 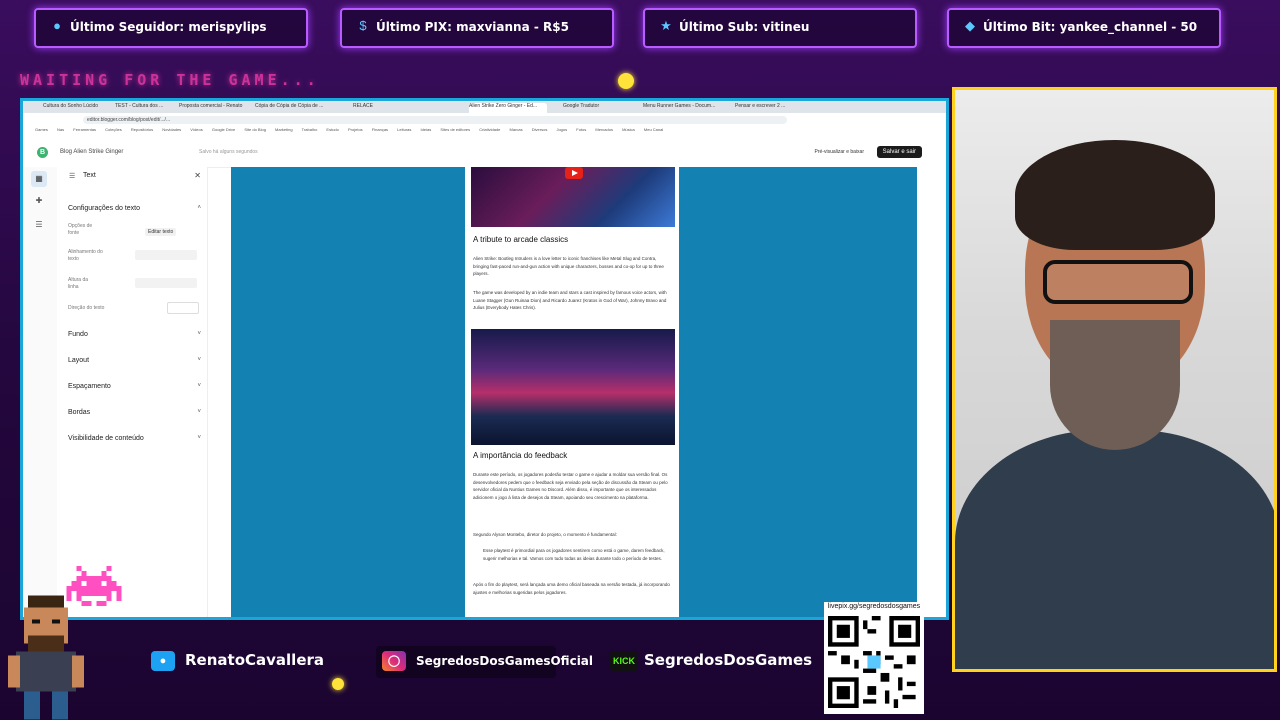 I want to click on bookmark-item: Trabalho, so click(x=310, y=129).